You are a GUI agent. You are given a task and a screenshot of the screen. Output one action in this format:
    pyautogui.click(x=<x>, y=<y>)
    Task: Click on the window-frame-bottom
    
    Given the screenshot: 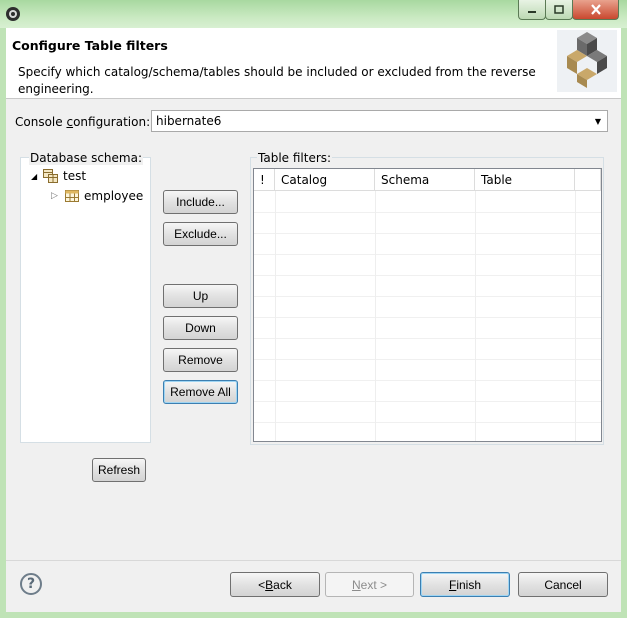 What is the action you would take?
    pyautogui.click(x=313, y=615)
    